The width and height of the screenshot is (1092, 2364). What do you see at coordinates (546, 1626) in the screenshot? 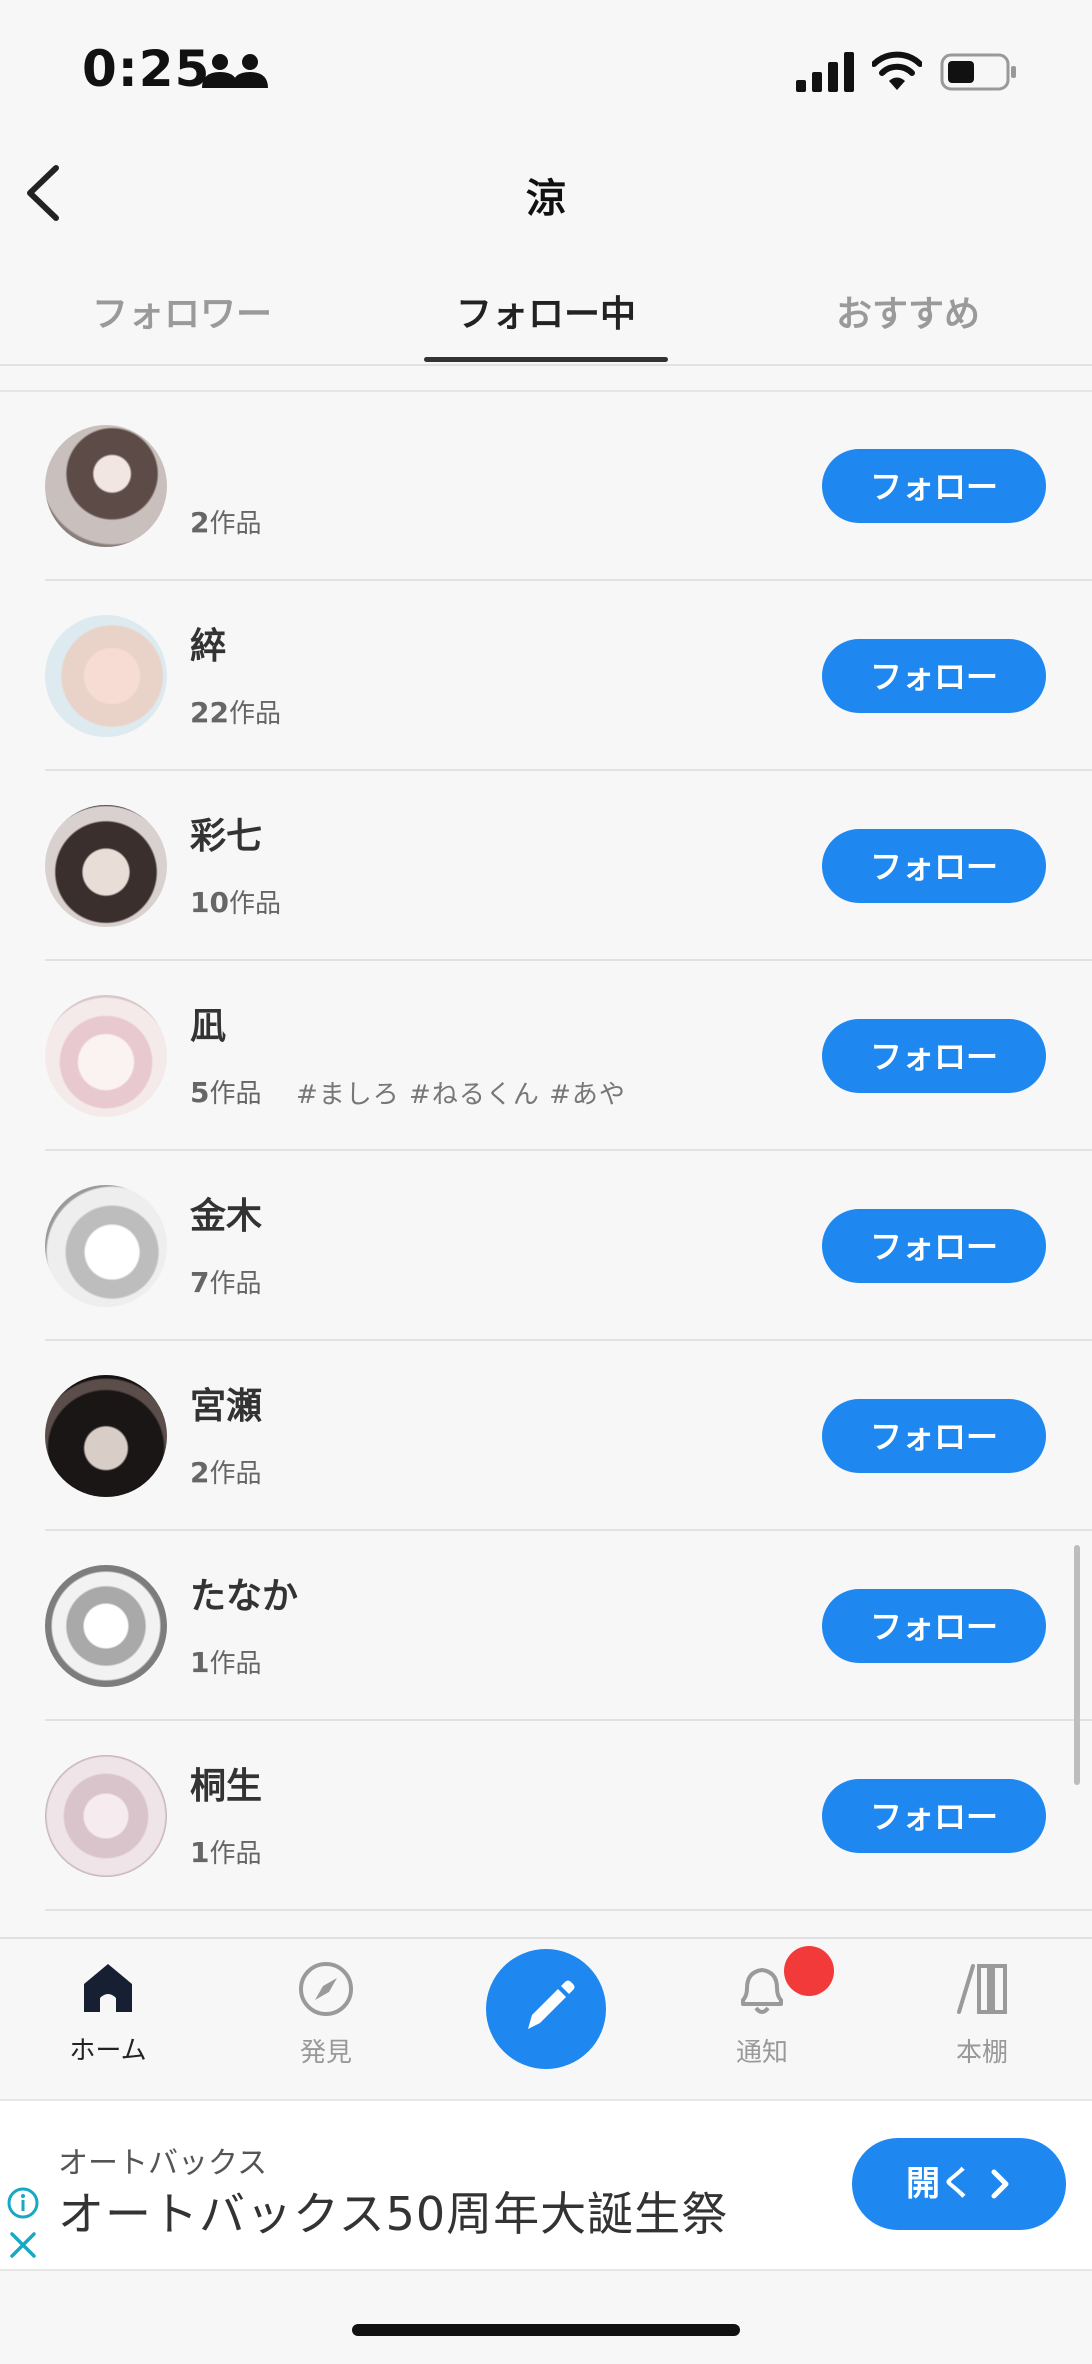
I see `list-item: たなか 1作品 フォロー` at bounding box center [546, 1626].